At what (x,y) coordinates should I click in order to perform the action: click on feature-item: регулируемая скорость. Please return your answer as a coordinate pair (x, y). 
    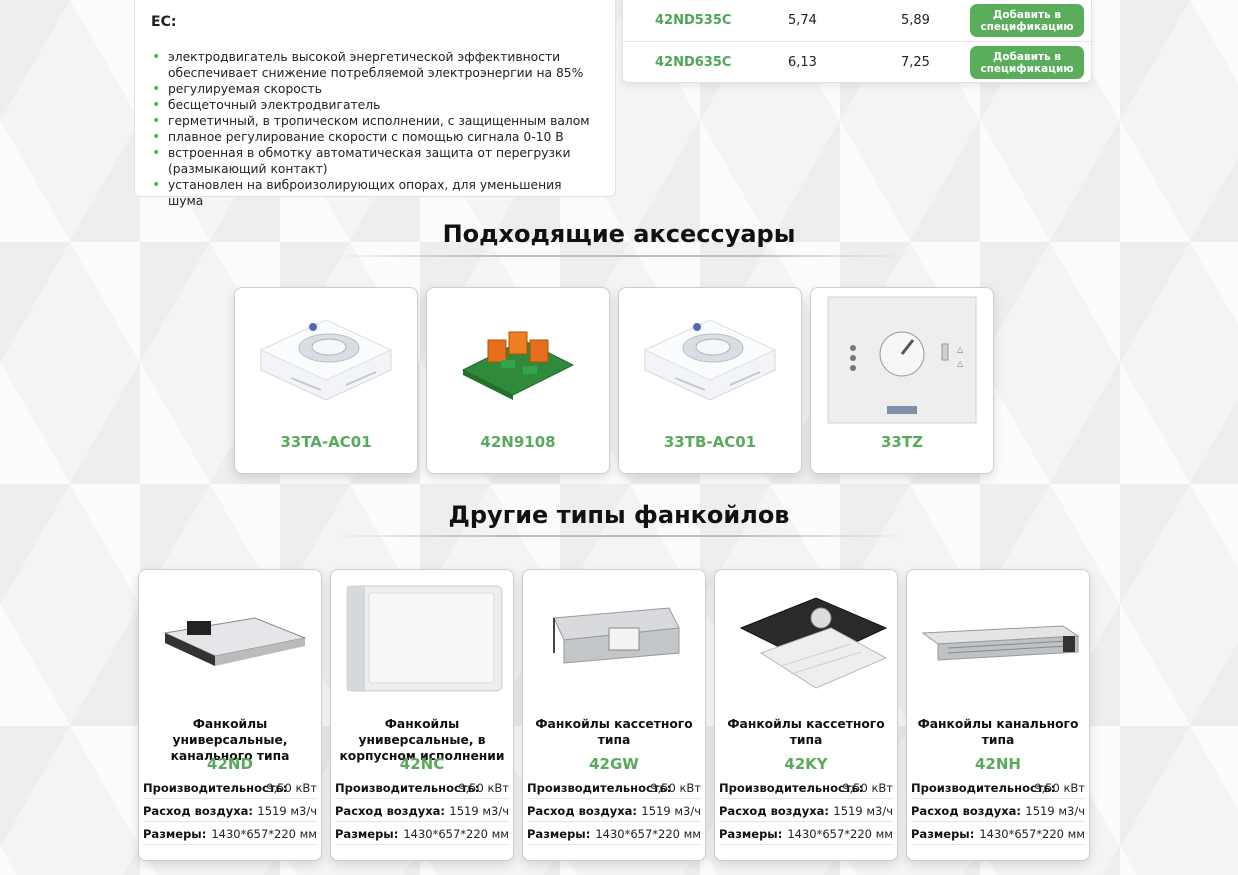
    Looking at the image, I should click on (375, 89).